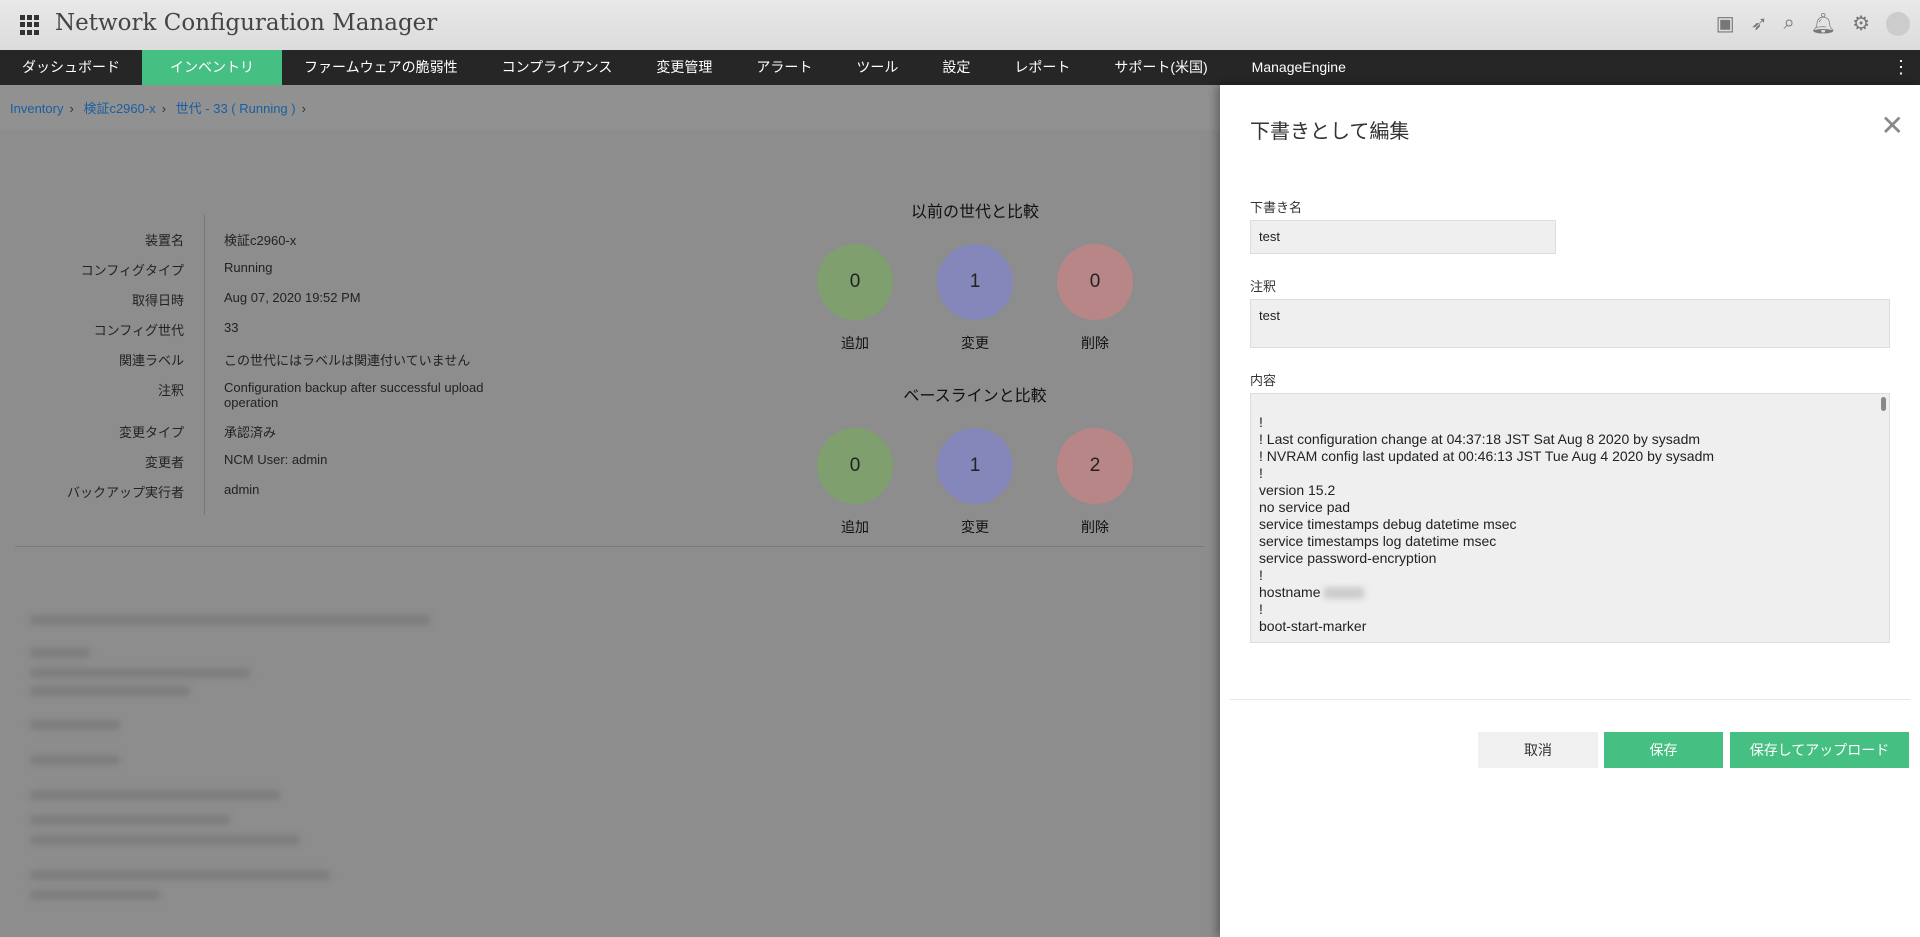  What do you see at coordinates (1538, 750) in the screenshot?
I see `cancel-button: 取消` at bounding box center [1538, 750].